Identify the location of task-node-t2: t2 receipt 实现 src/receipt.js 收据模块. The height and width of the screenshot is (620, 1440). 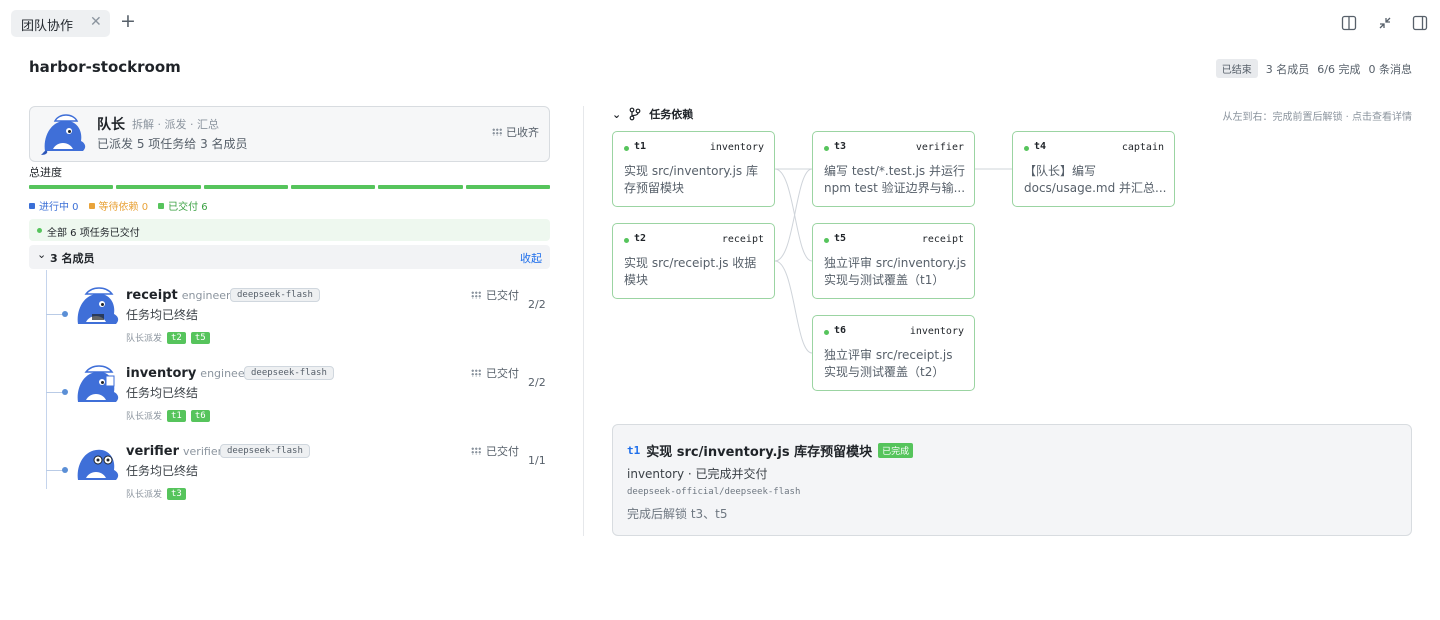
(693, 261).